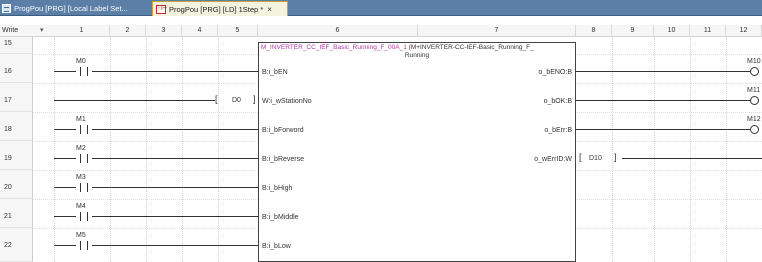  Describe the element at coordinates (16, 245) in the screenshot. I see `row-number: 22` at that location.